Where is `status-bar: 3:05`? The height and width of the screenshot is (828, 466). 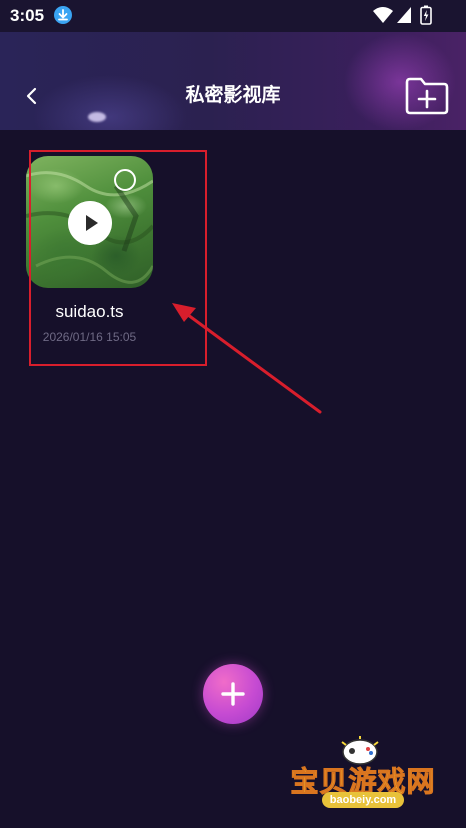
status-bar: 3:05 is located at coordinates (233, 16).